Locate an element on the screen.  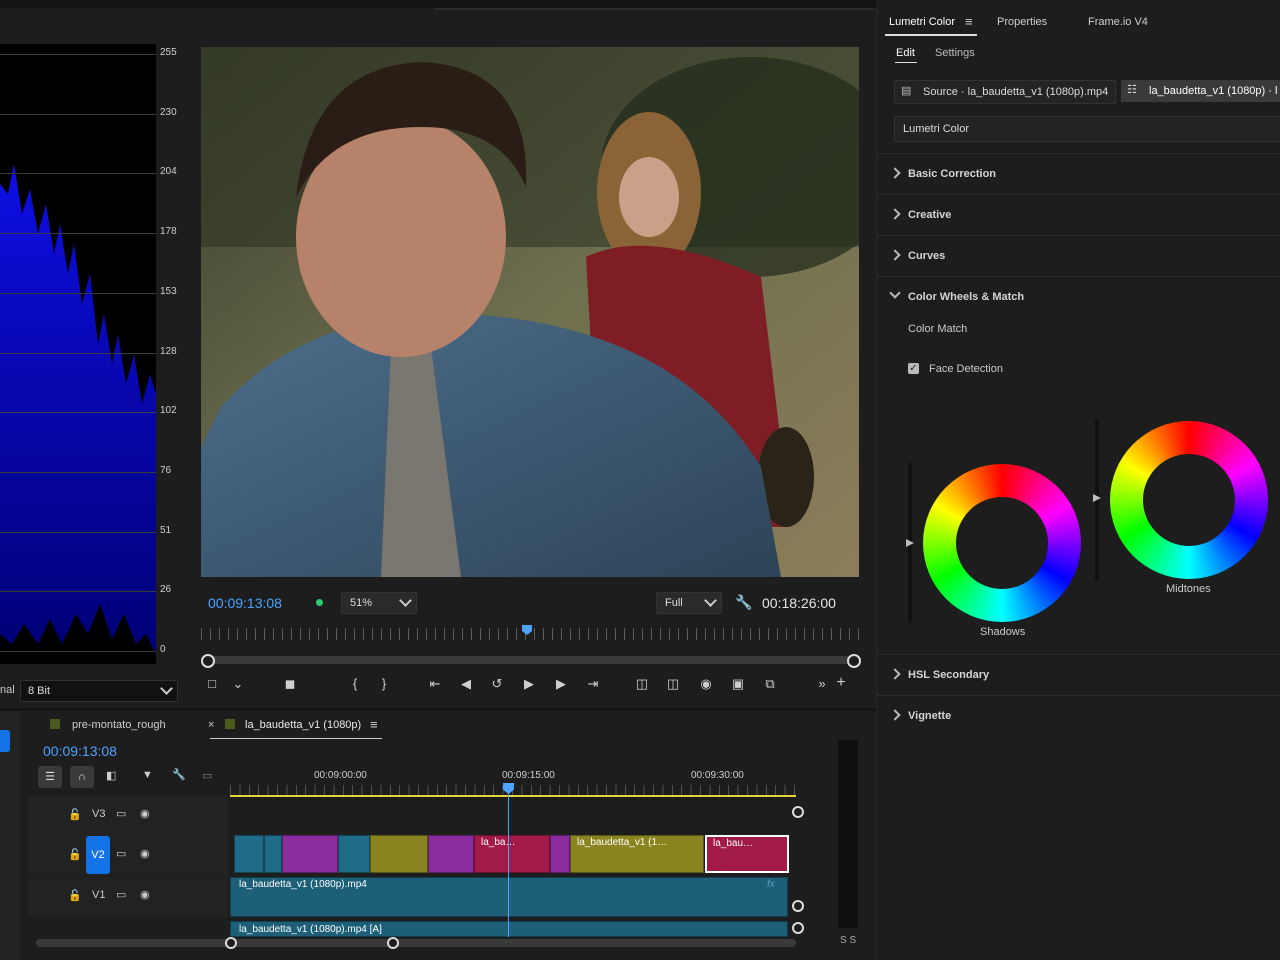
play-icon: ▶ is located at coordinates (529, 684).